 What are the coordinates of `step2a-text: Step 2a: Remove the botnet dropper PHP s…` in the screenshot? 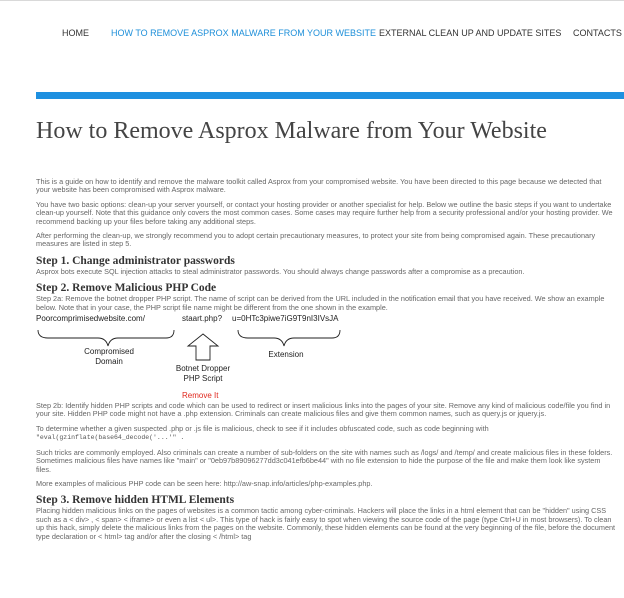 It's located at (320, 303).